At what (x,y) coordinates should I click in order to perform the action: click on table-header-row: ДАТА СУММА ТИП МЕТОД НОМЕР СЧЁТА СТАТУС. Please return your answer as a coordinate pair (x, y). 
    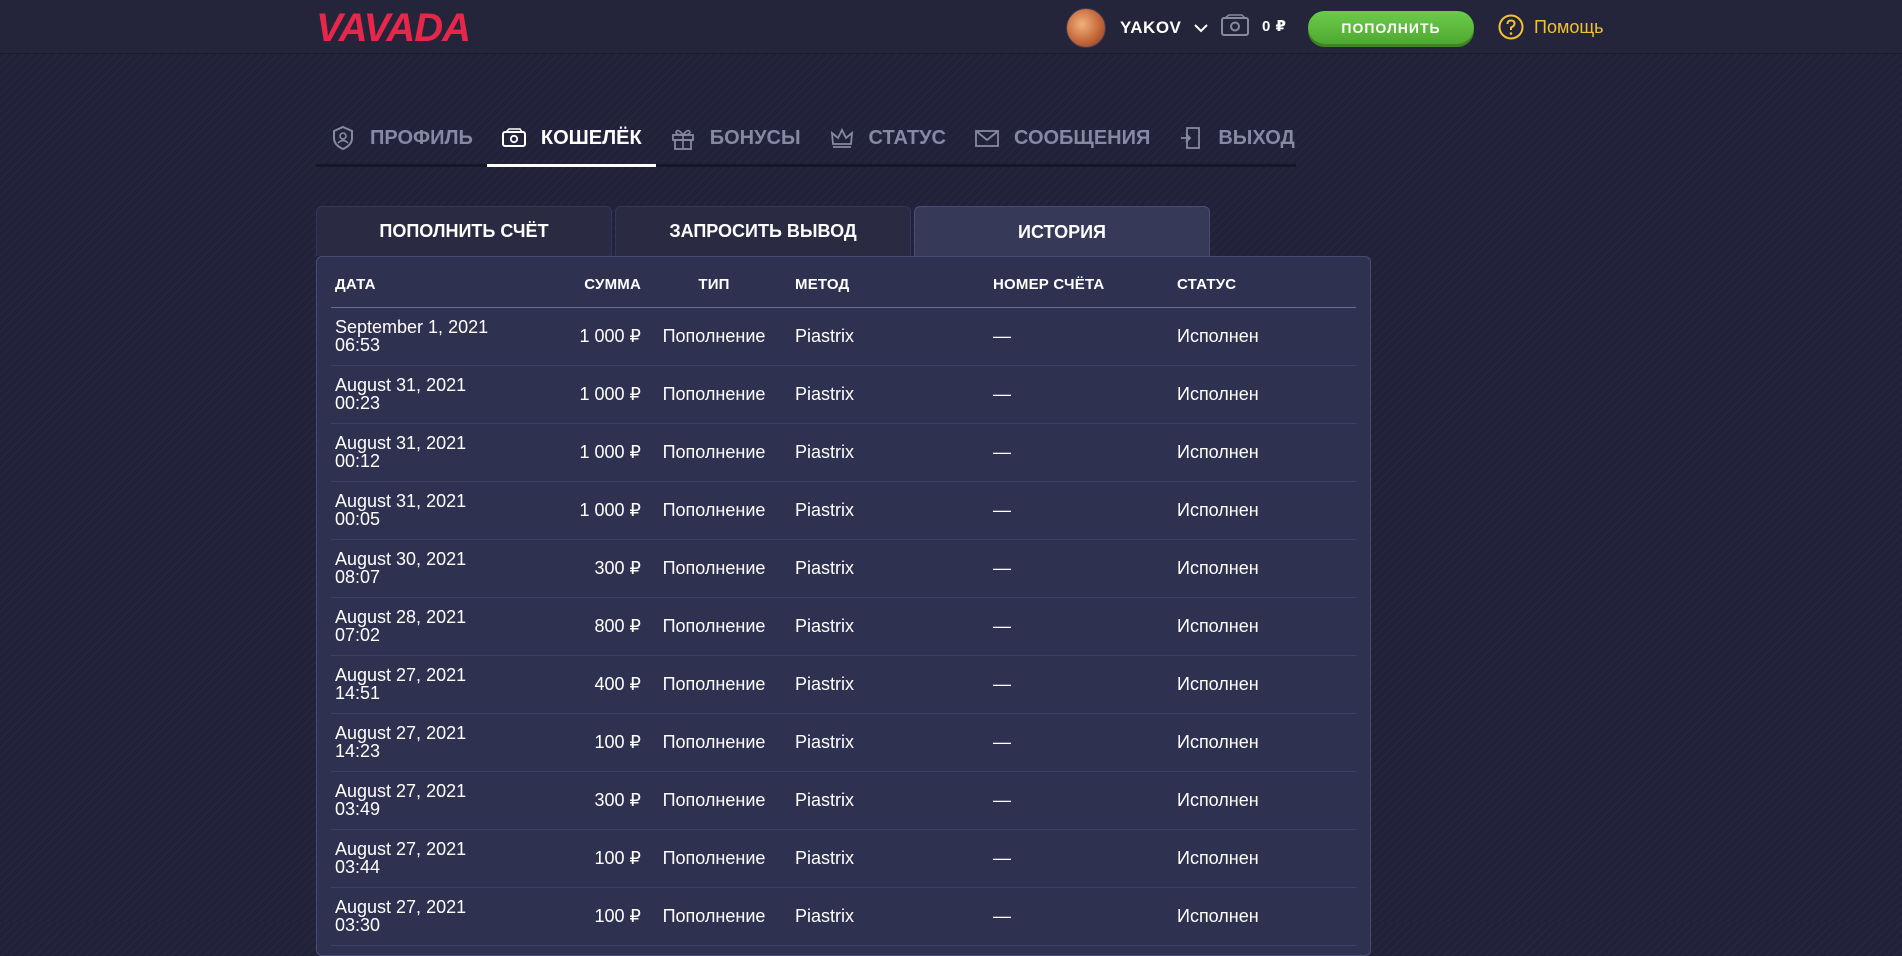
    Looking at the image, I should click on (843, 285).